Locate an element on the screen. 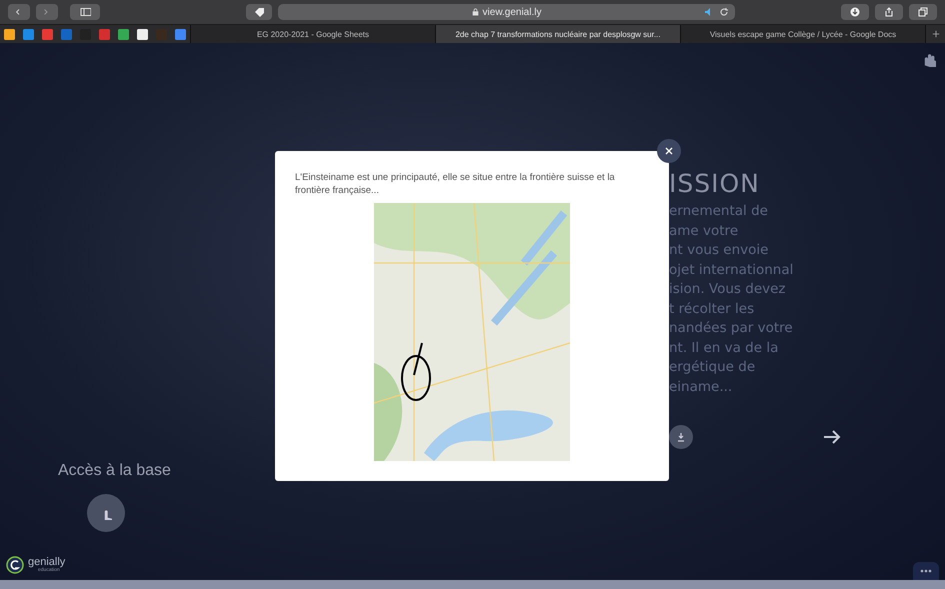 This screenshot has height=589, width=945. tabs-icon is located at coordinates (923, 12).